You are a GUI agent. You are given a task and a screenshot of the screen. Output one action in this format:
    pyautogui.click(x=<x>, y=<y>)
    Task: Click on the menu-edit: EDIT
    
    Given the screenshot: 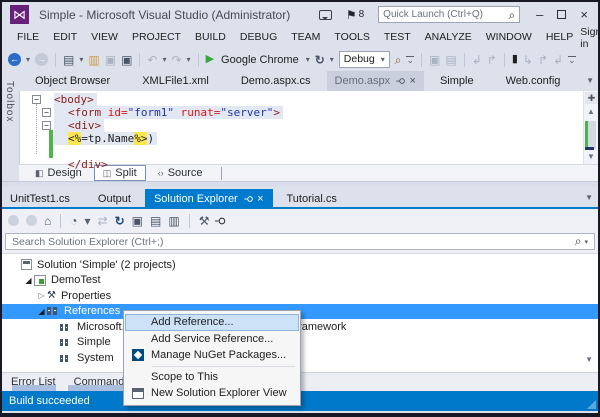 What is the action you would take?
    pyautogui.click(x=65, y=37)
    